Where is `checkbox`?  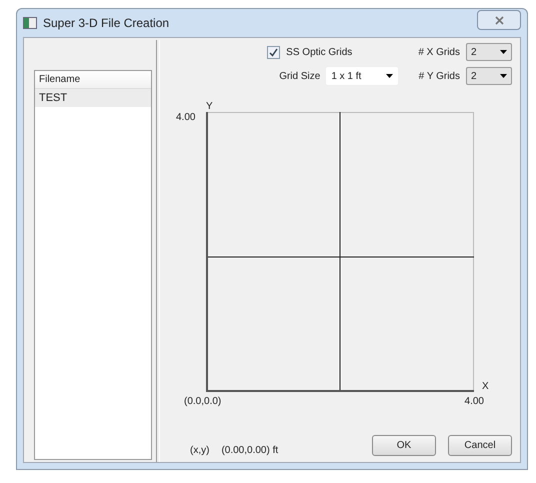 checkbox is located at coordinates (273, 52).